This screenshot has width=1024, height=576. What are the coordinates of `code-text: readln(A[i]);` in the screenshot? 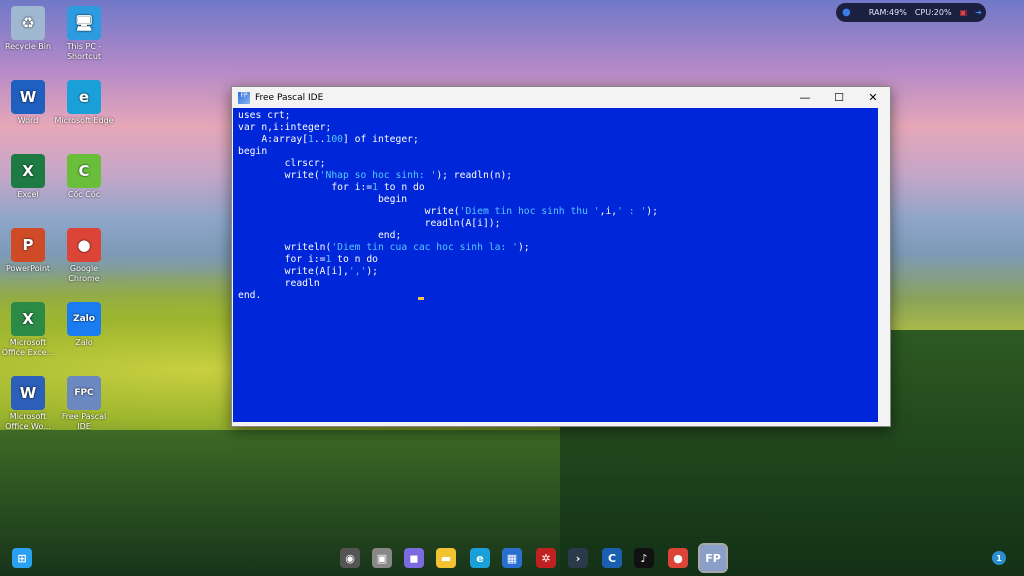 It's located at (369, 223).